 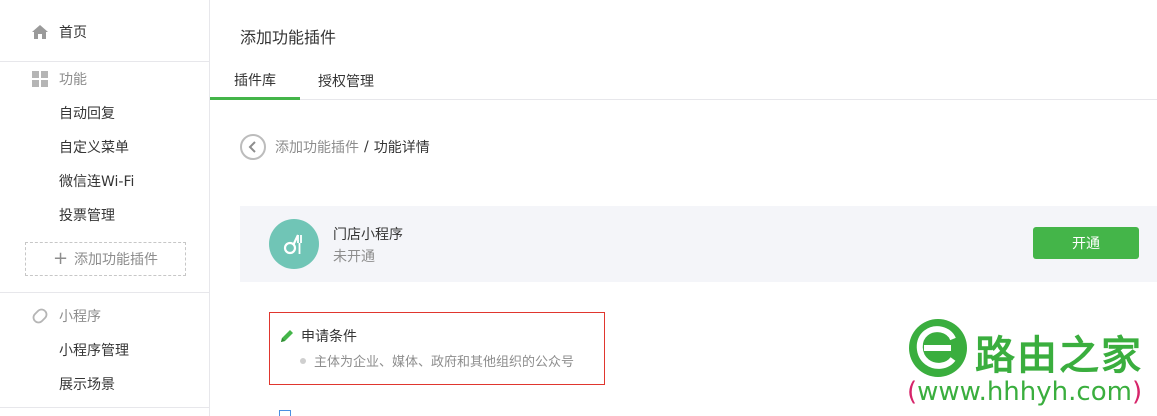 What do you see at coordinates (104, 32) in the screenshot?
I see `sidebar-item-home: 首页` at bounding box center [104, 32].